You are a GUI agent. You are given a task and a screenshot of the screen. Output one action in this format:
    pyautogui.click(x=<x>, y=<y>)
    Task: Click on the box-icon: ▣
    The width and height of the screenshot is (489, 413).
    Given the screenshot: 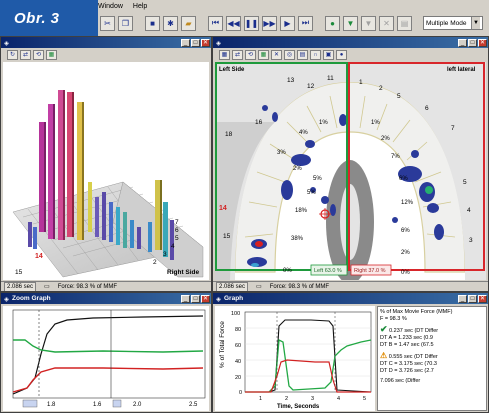 What is the action you would take?
    pyautogui.click(x=328, y=54)
    